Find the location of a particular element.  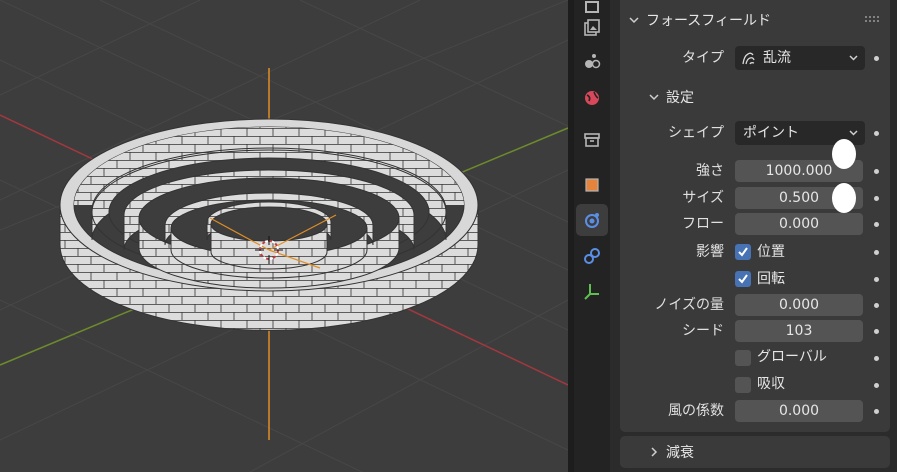

falloff-panel: 減衰 is located at coordinates (755, 452).